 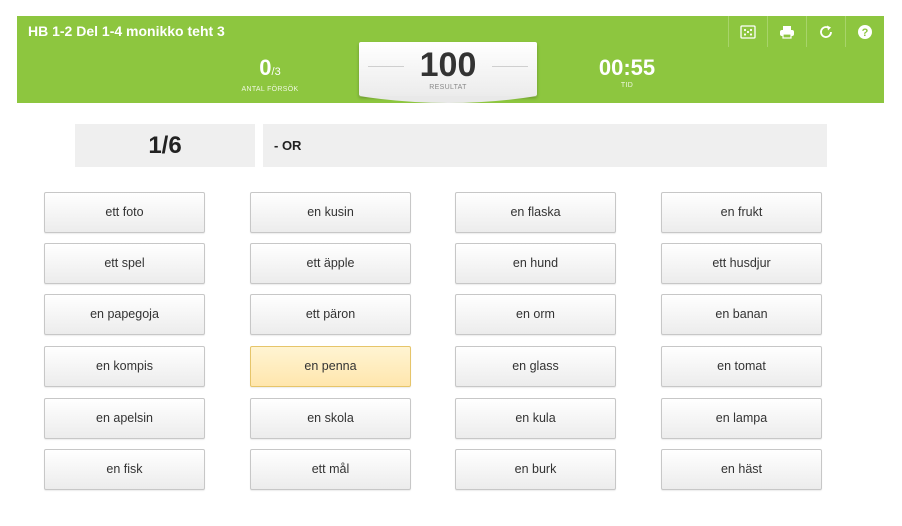 What do you see at coordinates (741, 469) in the screenshot?
I see `choice-button: en häst` at bounding box center [741, 469].